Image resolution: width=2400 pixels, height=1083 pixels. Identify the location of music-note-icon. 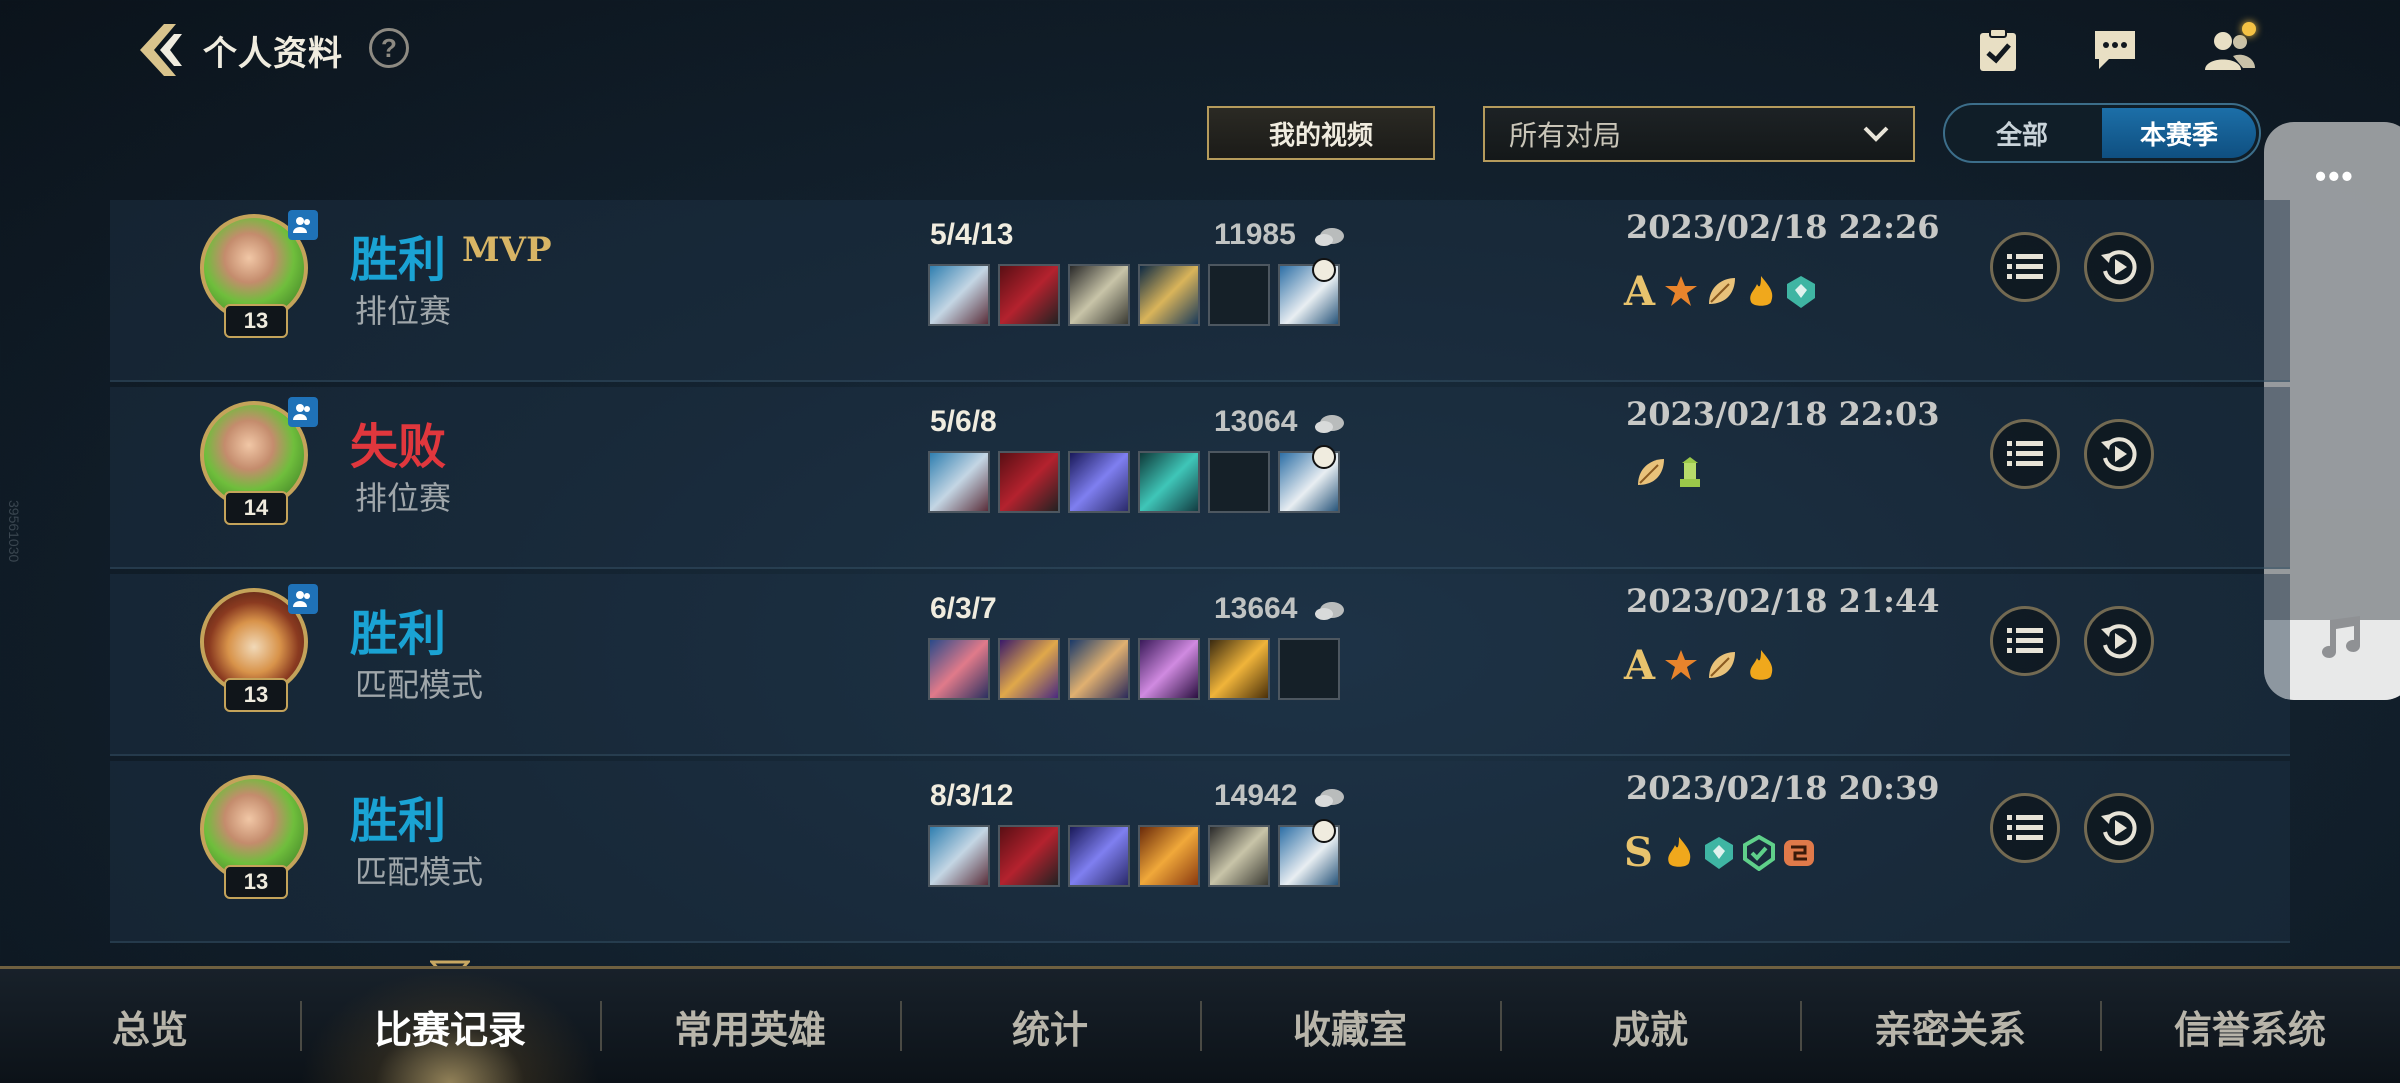
(2341, 637).